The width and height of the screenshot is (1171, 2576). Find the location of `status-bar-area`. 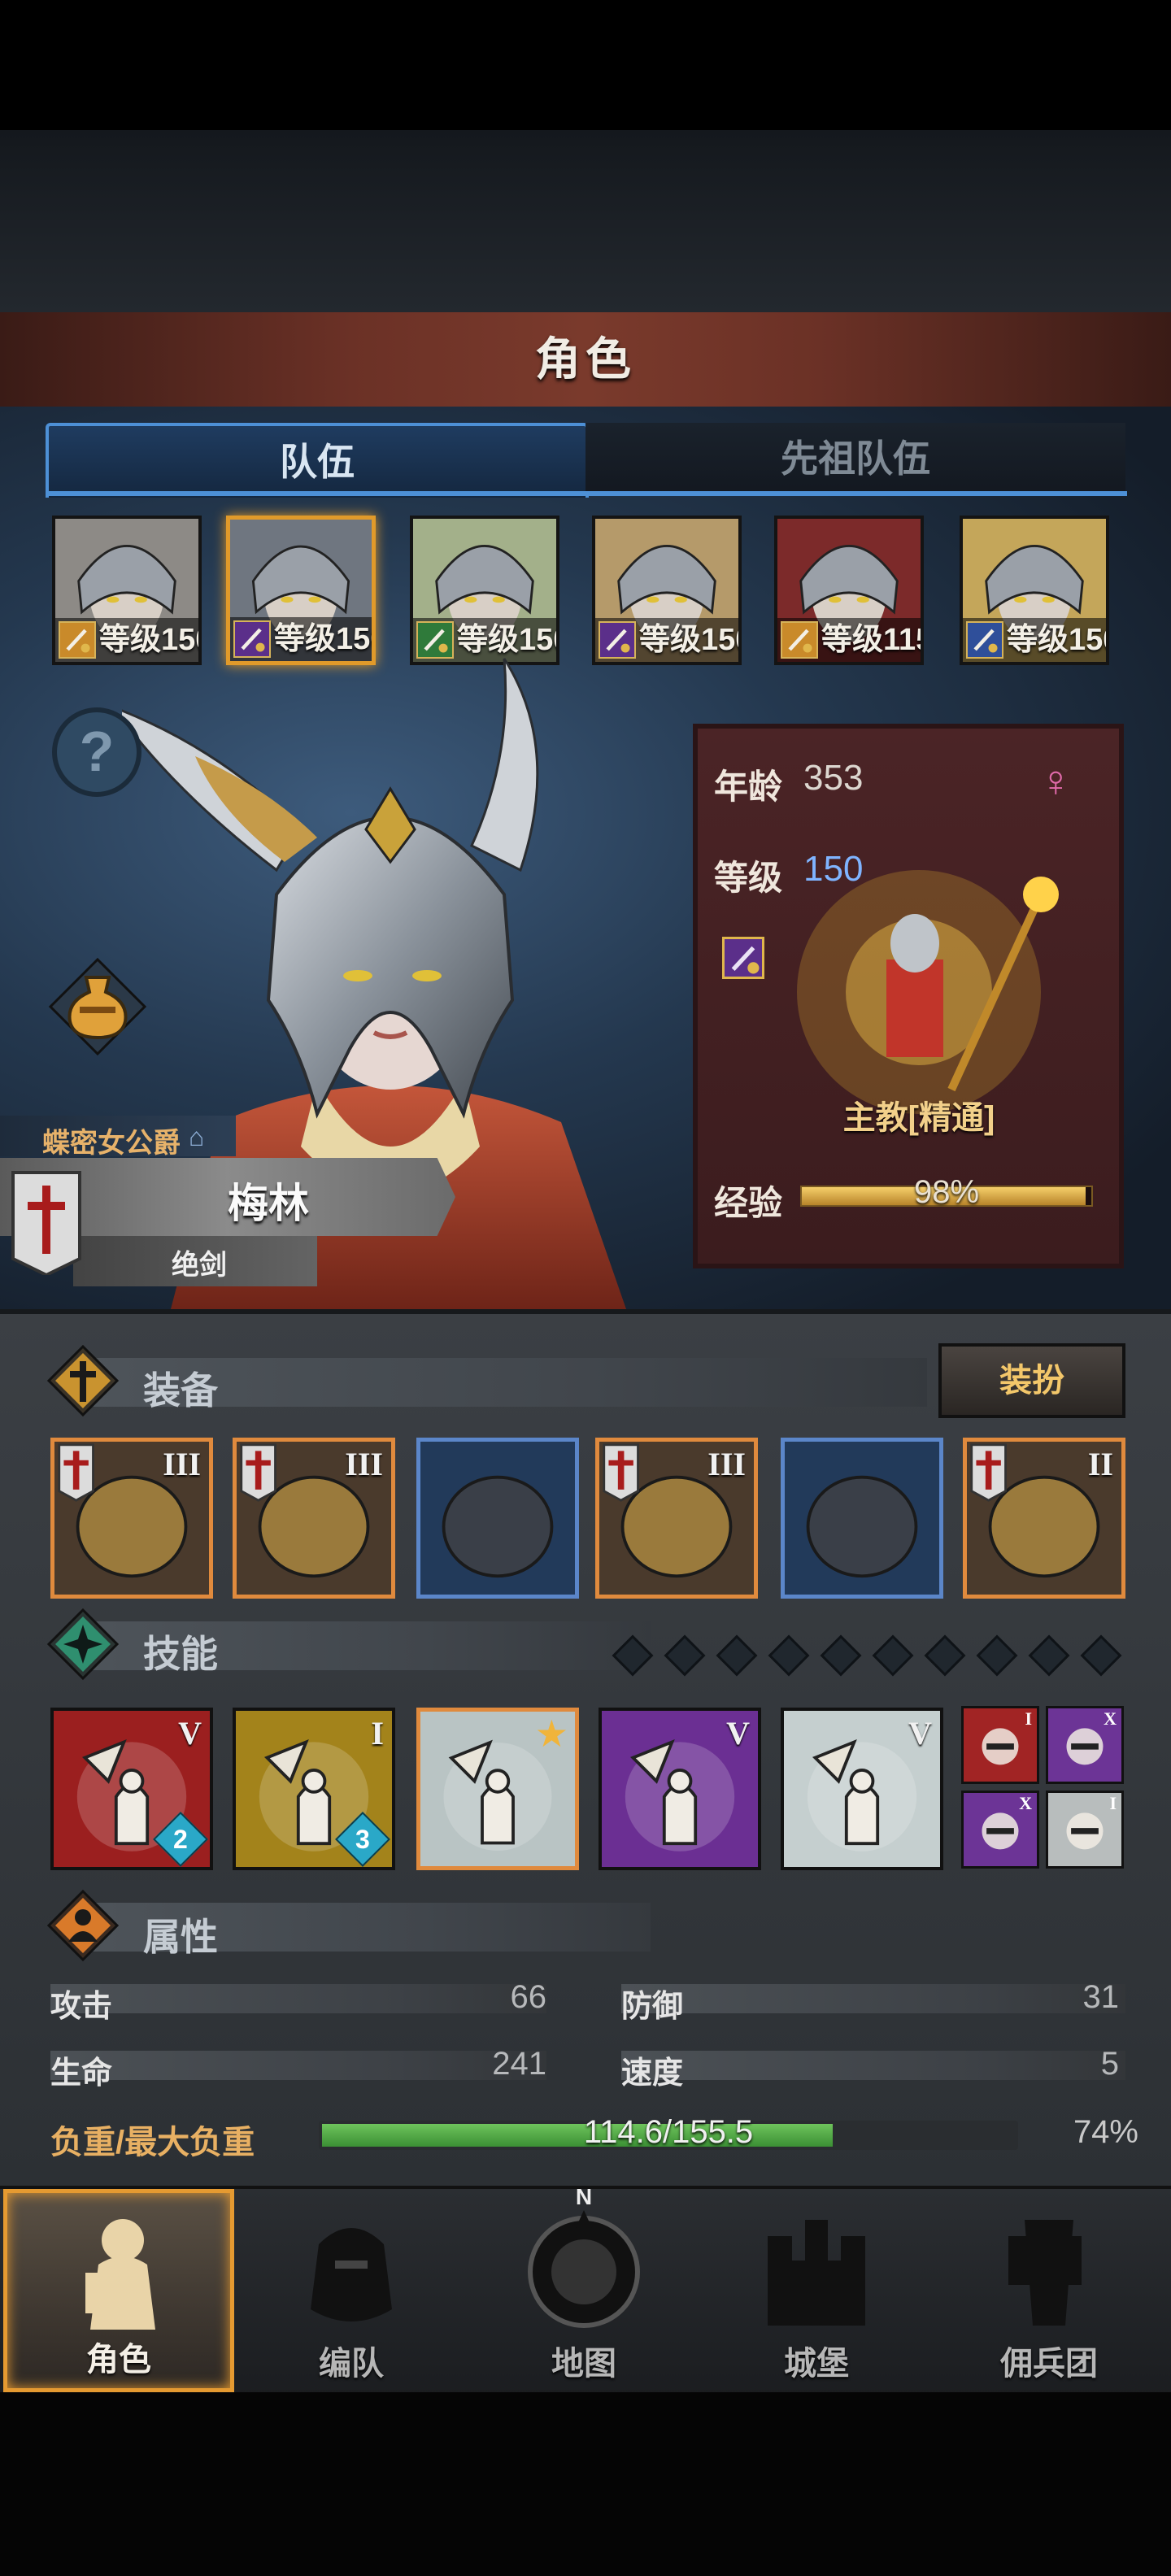

status-bar-area is located at coordinates (585, 65).